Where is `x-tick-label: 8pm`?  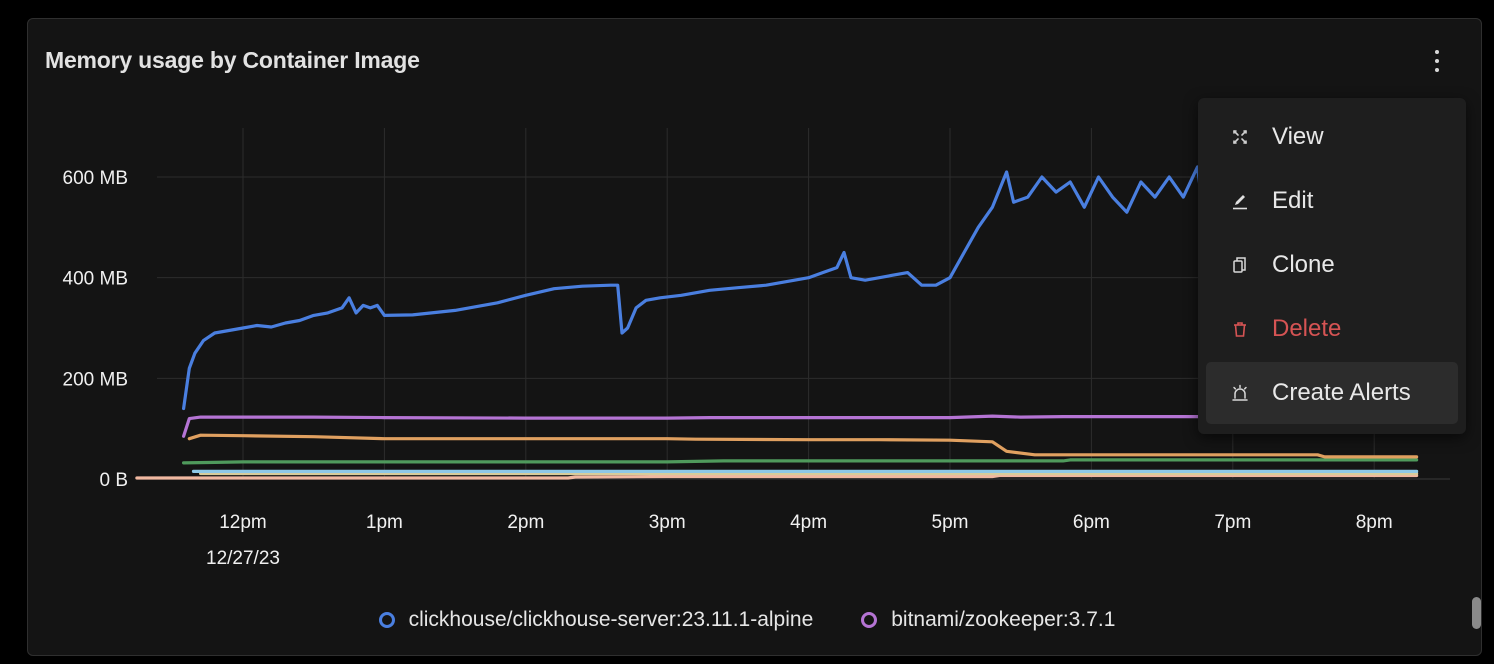 x-tick-label: 8pm is located at coordinates (1374, 522).